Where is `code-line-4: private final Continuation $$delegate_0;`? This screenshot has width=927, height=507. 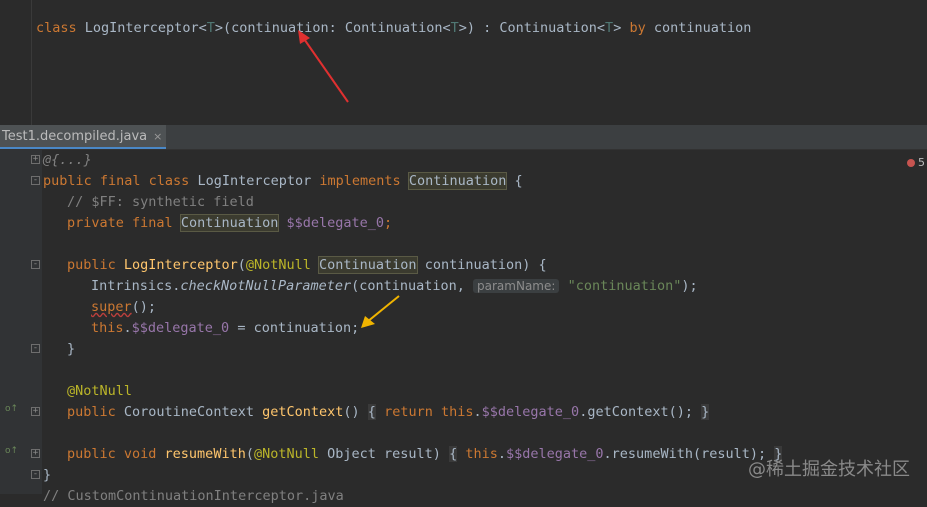 code-line-4: private final Continuation $$delegate_0; is located at coordinates (229, 223).